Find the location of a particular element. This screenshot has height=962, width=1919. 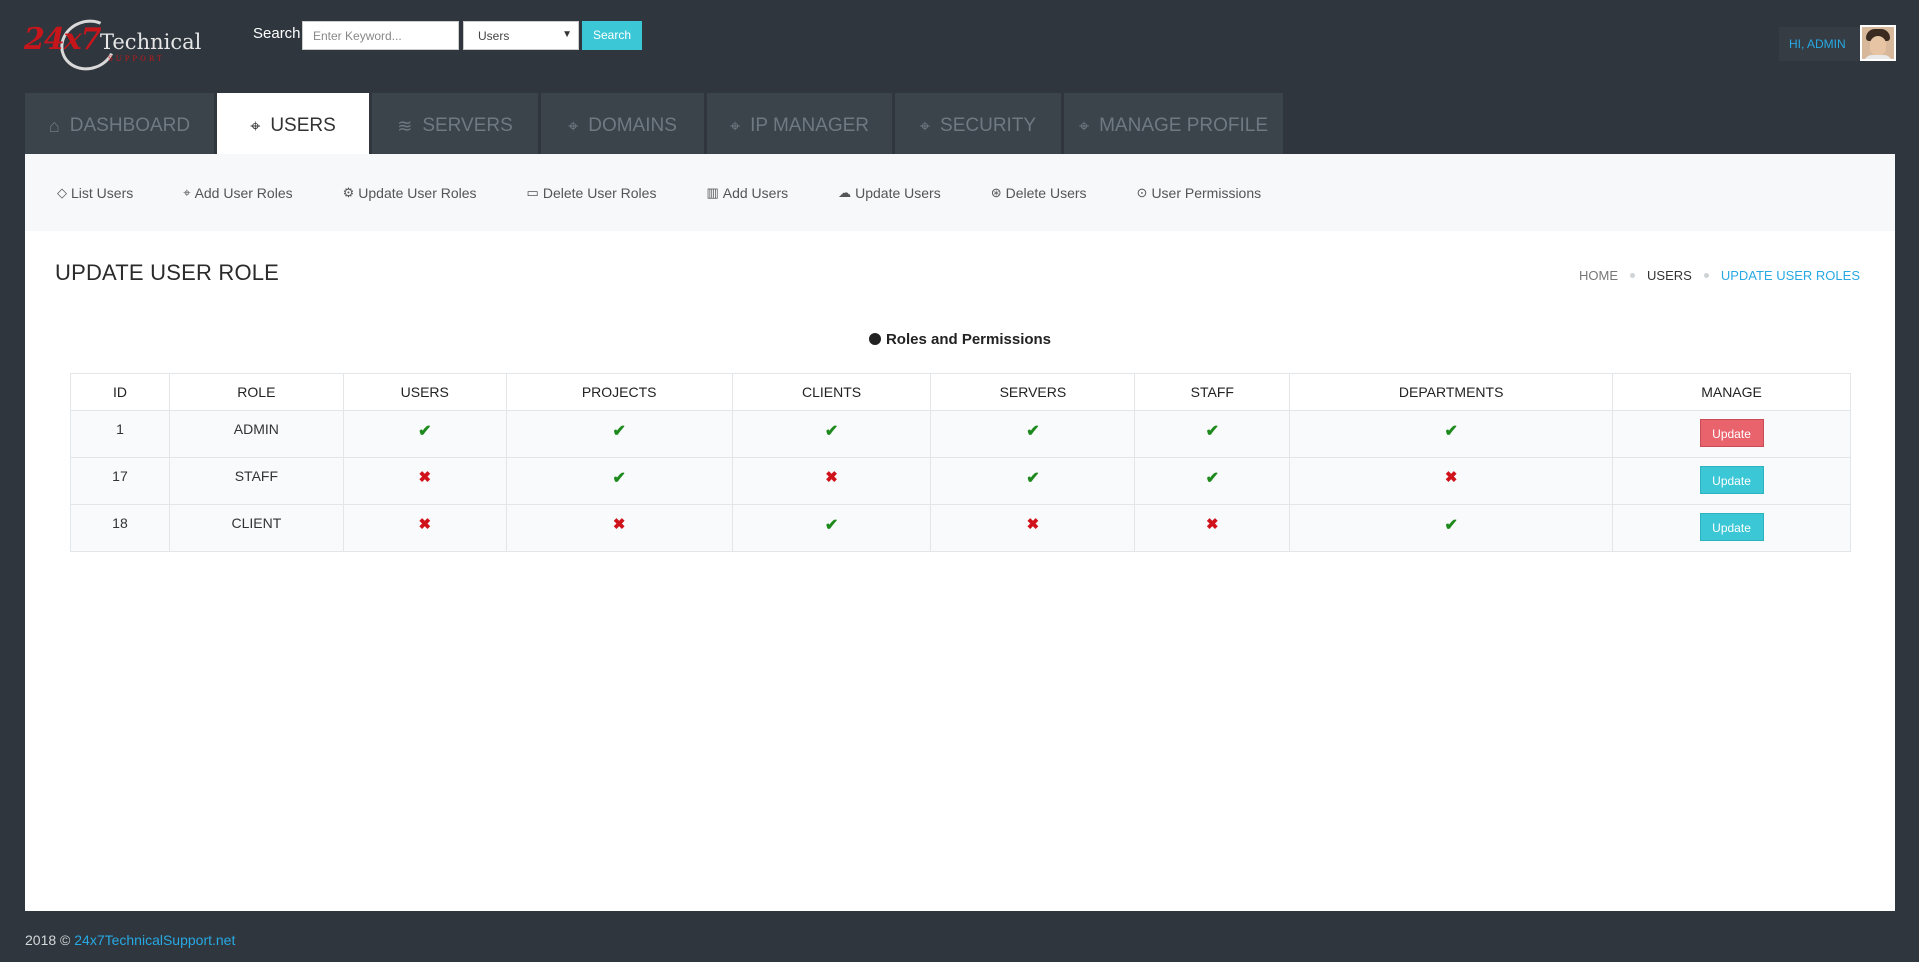

column-header: USERS is located at coordinates (424, 392).